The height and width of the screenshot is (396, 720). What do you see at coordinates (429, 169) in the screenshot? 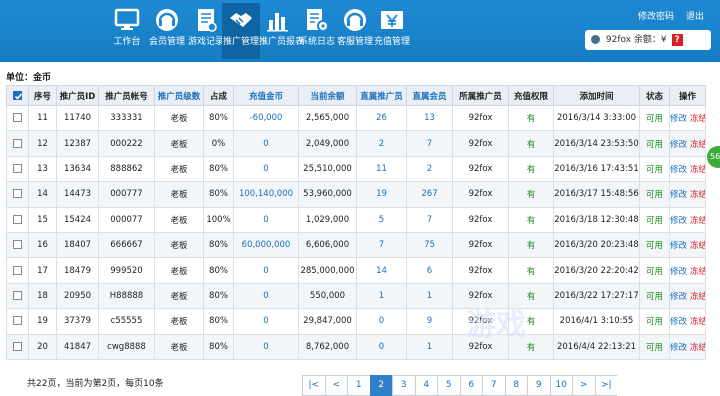
I see `direct-members-cell: 2` at bounding box center [429, 169].